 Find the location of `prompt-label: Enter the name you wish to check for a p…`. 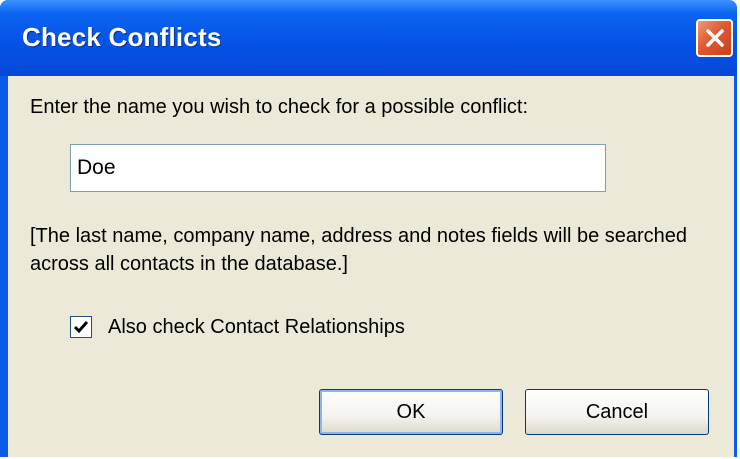

prompt-label: Enter the name you wish to check for a p… is located at coordinates (279, 107).